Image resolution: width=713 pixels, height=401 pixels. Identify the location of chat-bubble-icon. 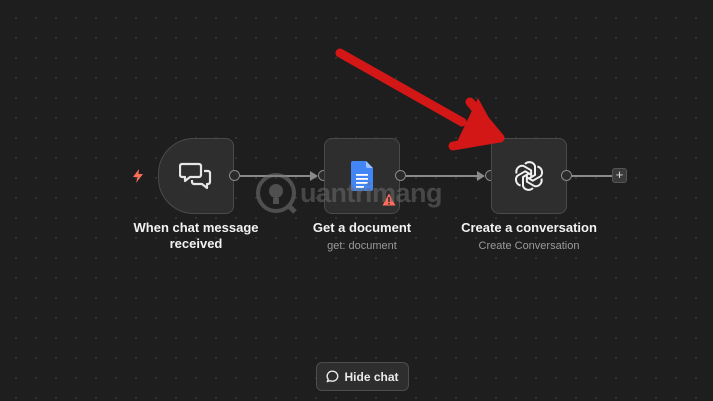
(332, 376).